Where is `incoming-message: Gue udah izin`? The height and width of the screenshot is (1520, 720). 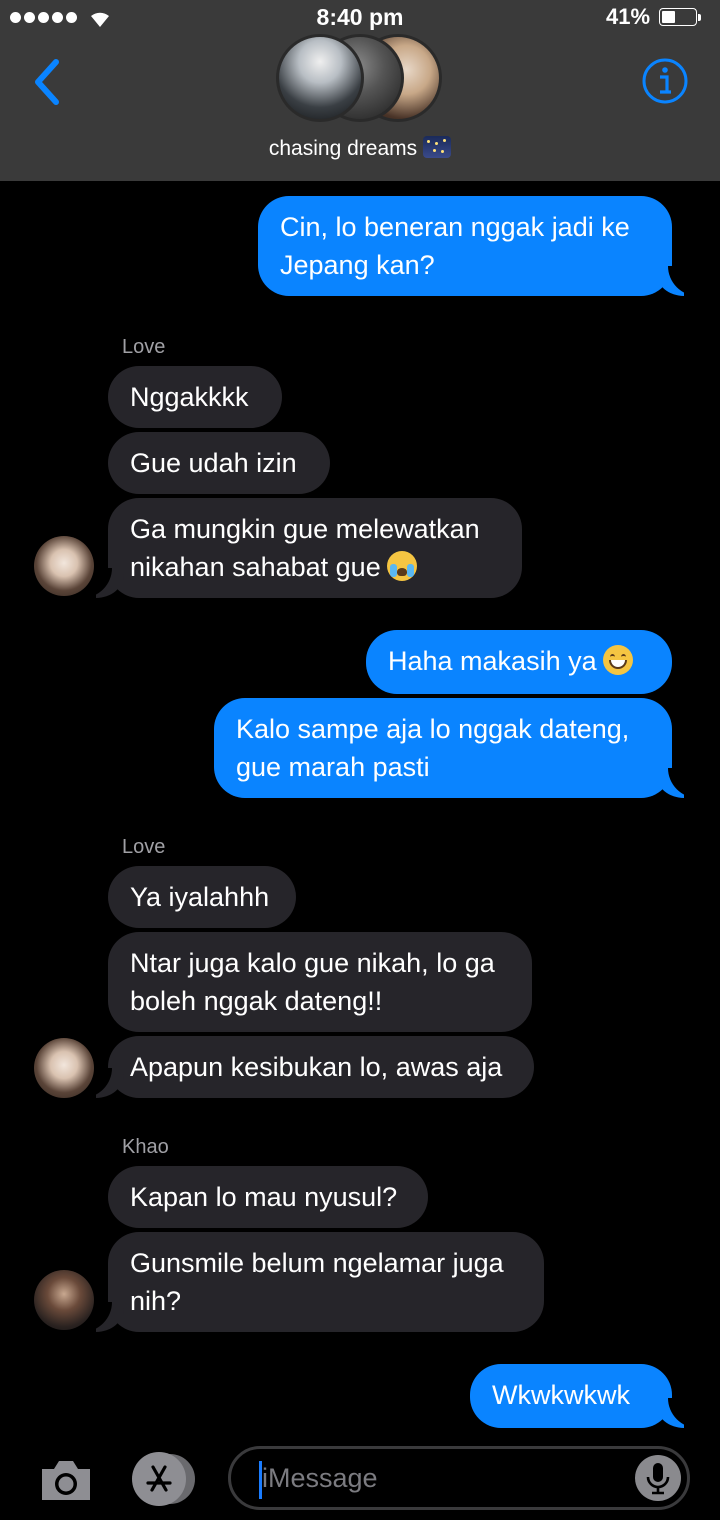 incoming-message: Gue udah izin is located at coordinates (219, 463).